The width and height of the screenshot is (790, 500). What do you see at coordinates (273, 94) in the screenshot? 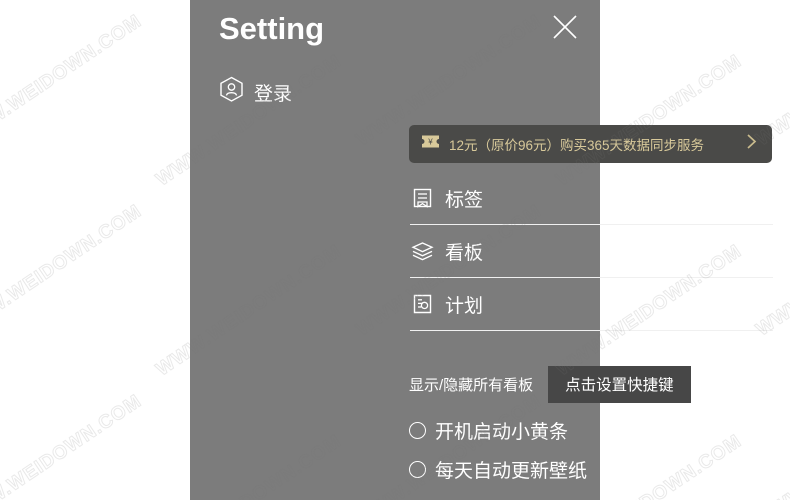
I see `account-login-label: 登录` at bounding box center [273, 94].